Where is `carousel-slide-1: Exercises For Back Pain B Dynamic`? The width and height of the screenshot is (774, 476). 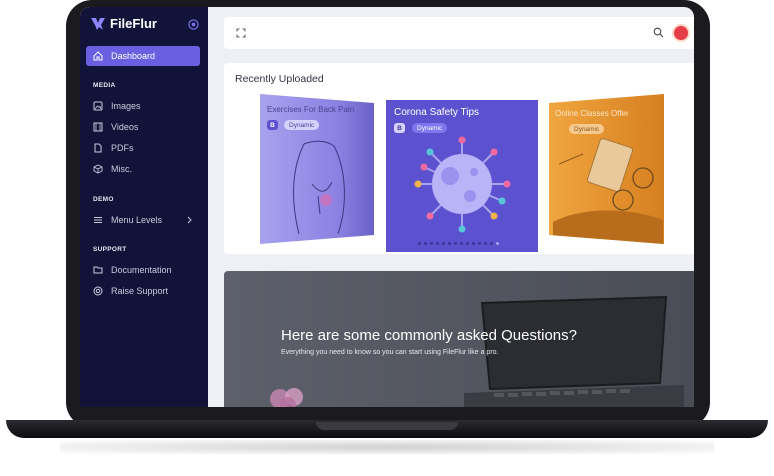
carousel-slide-1: Exercises For Back Pain B Dynamic is located at coordinates (317, 169).